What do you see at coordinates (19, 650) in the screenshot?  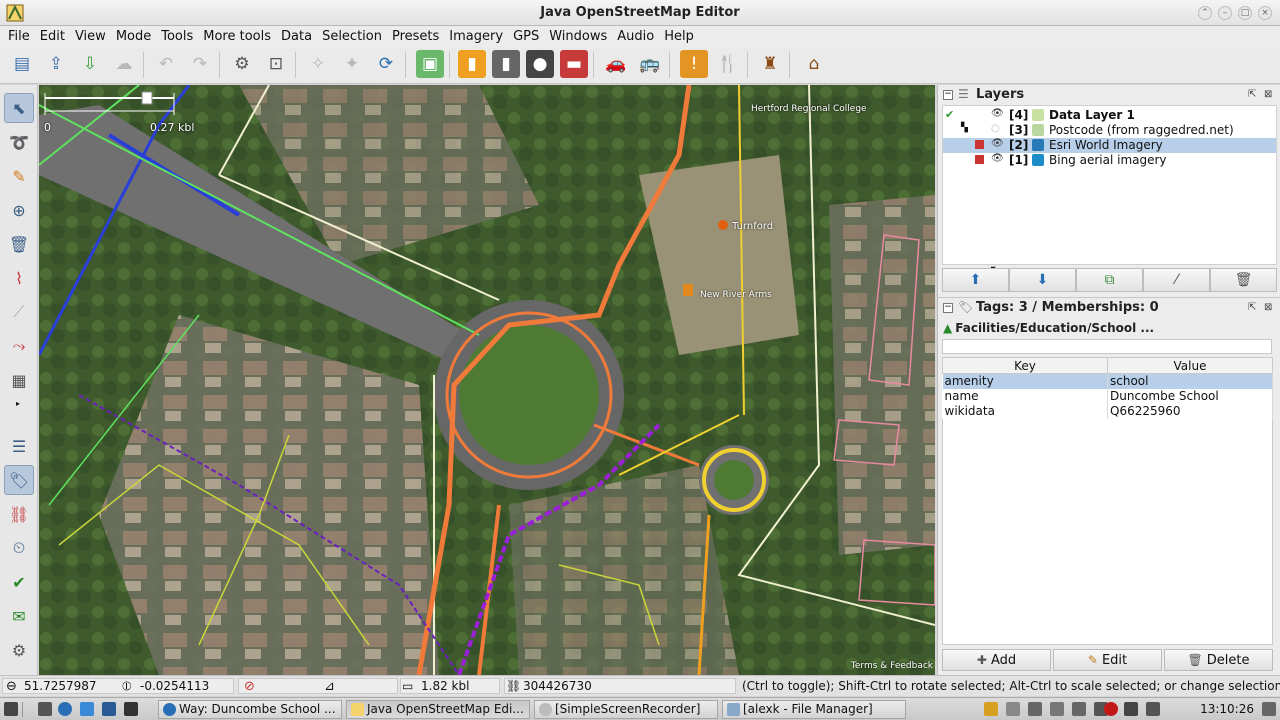 I see `filter-toggle-icon: ⚙` at bounding box center [19, 650].